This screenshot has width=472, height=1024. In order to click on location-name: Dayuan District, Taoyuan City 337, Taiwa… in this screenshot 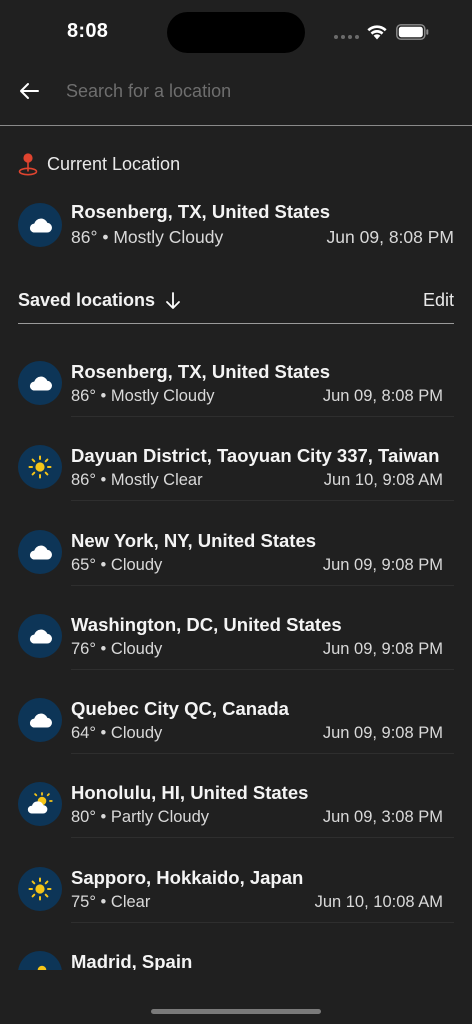, I will do `click(255, 456)`.